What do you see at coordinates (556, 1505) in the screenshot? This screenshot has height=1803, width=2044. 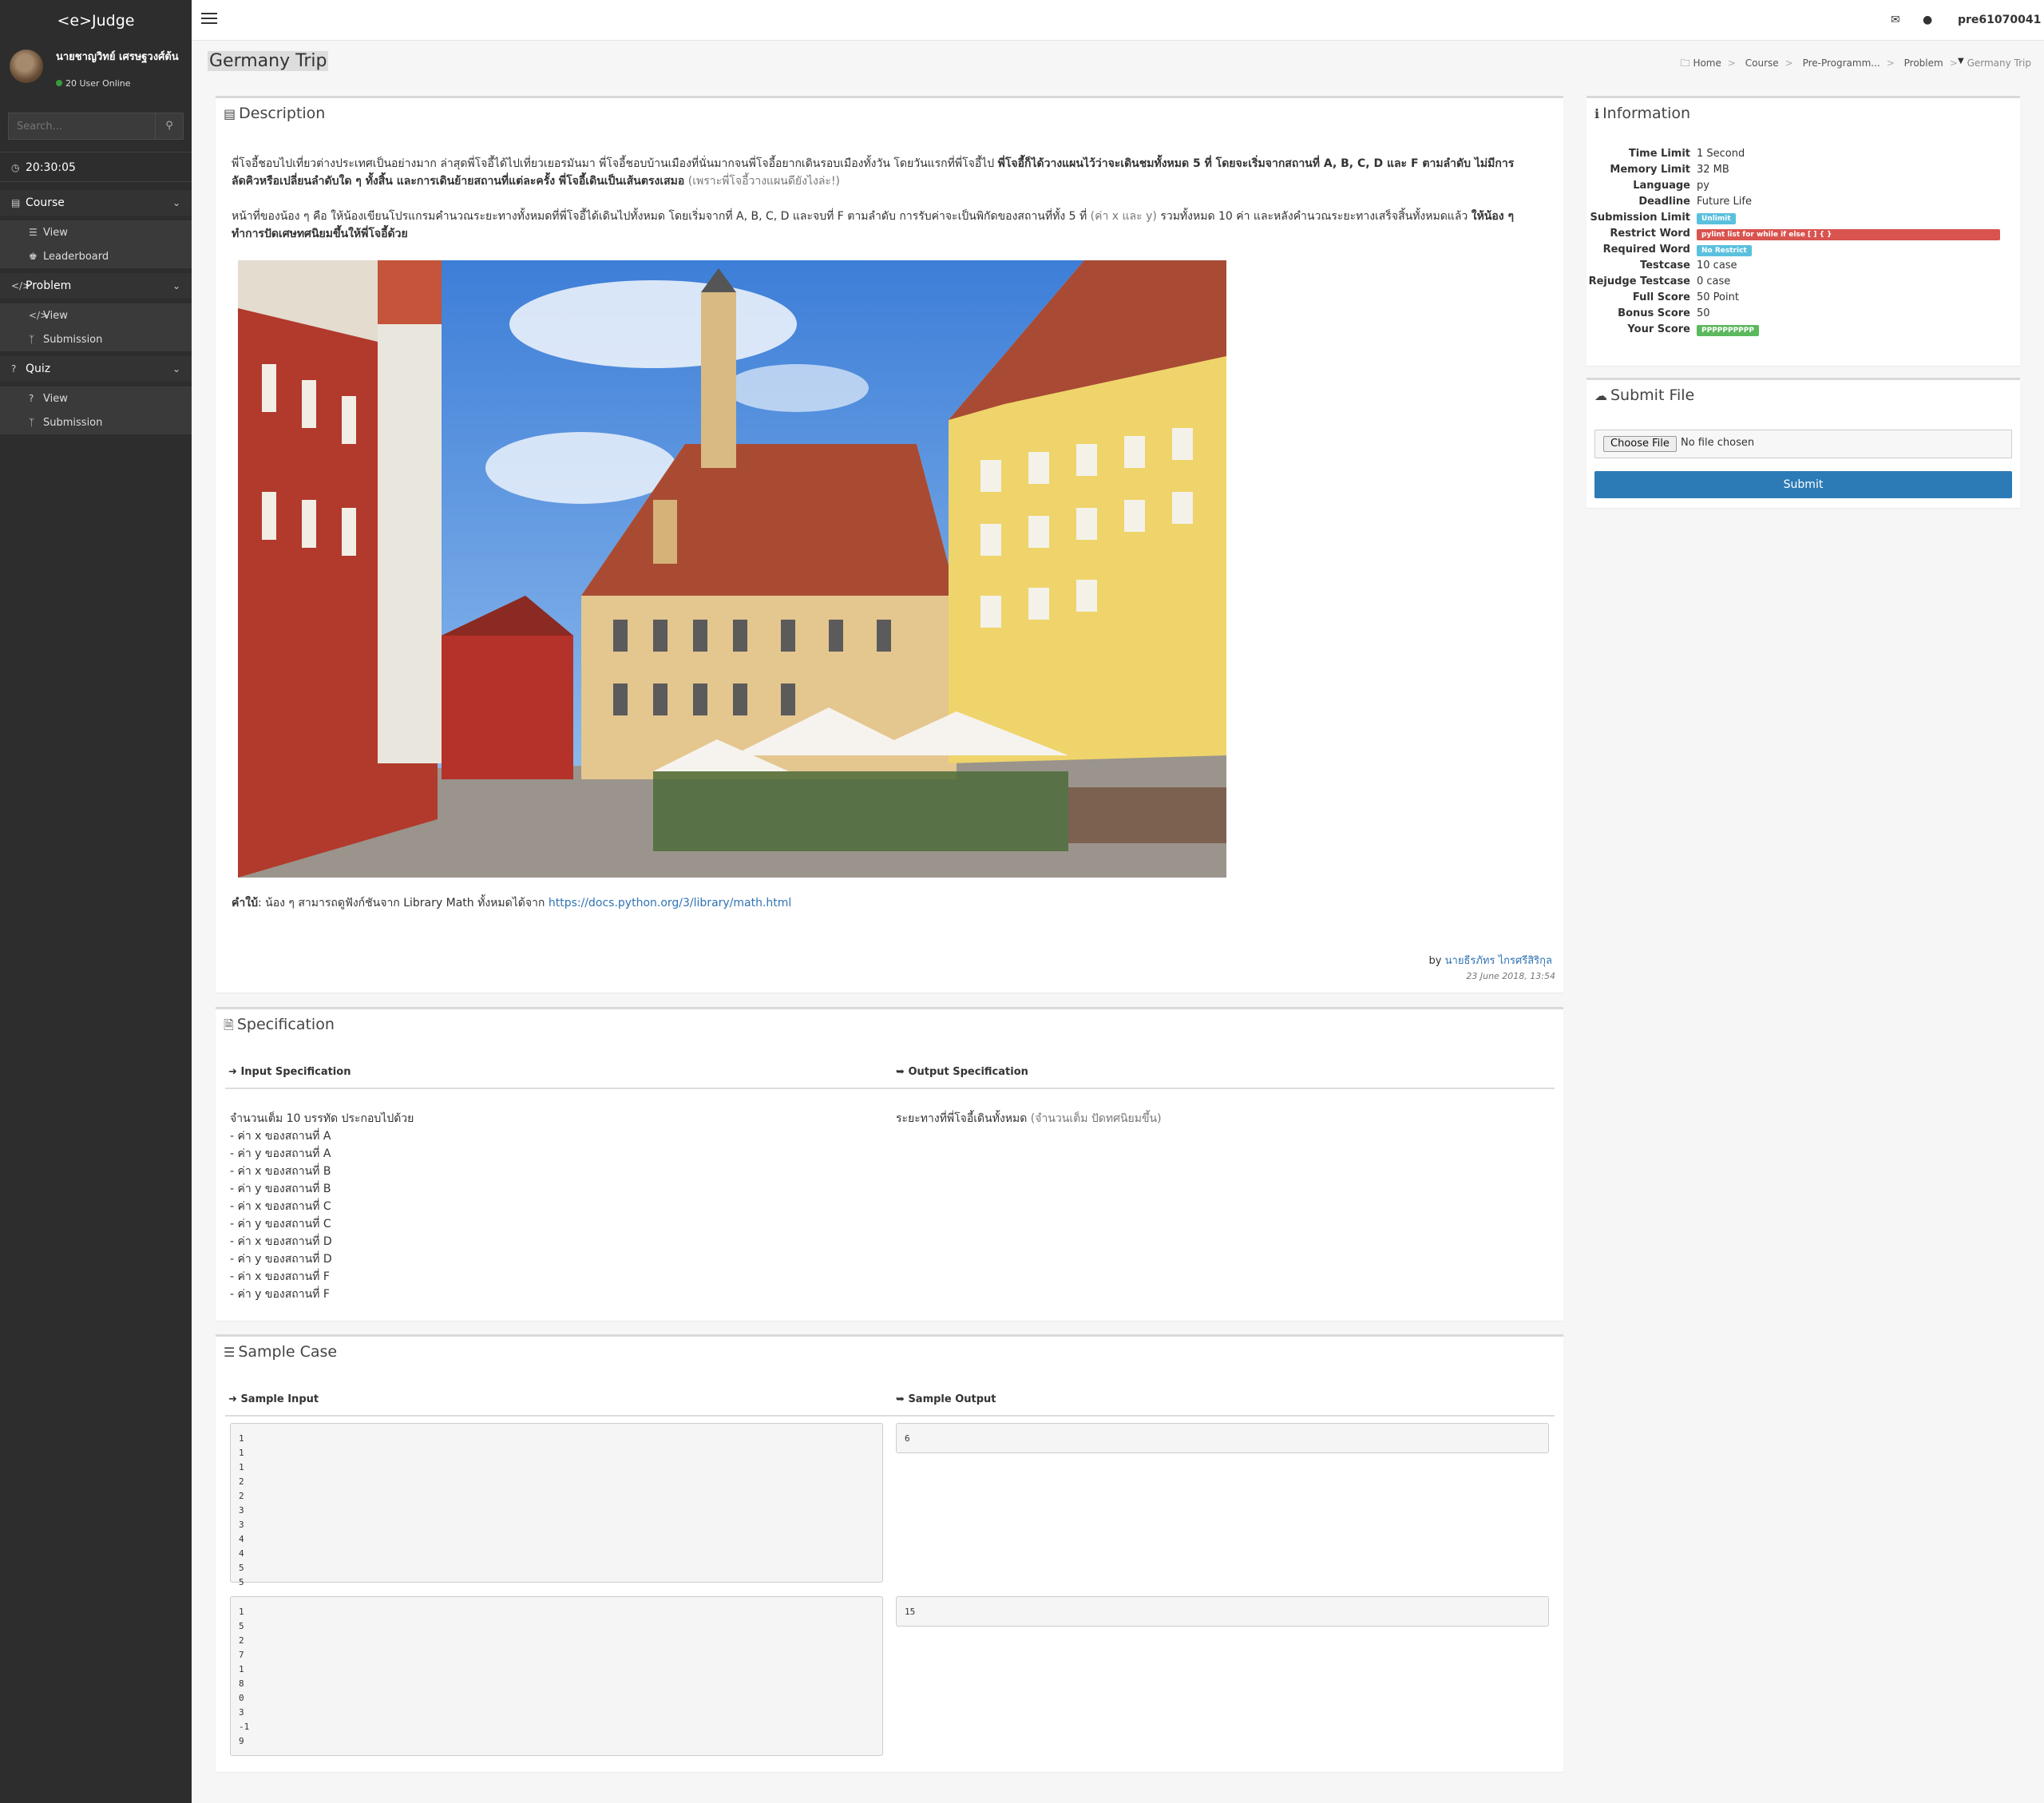 I see `sample-input-1: 1 1 1 2 2 3 3 4 4 5 5` at bounding box center [556, 1505].